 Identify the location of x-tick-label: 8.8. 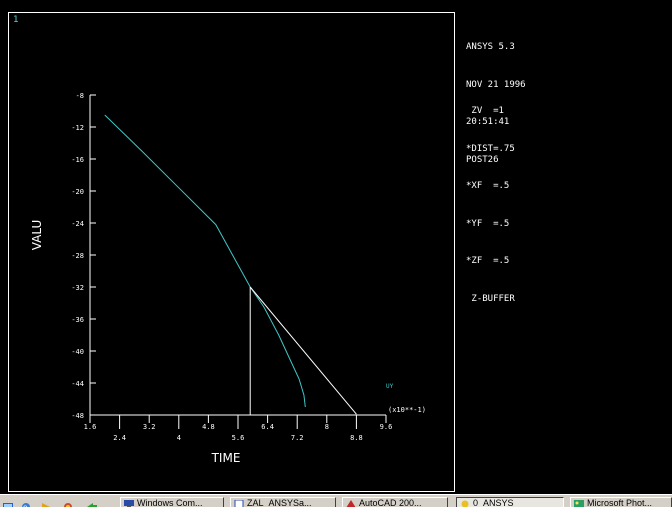
(356, 438).